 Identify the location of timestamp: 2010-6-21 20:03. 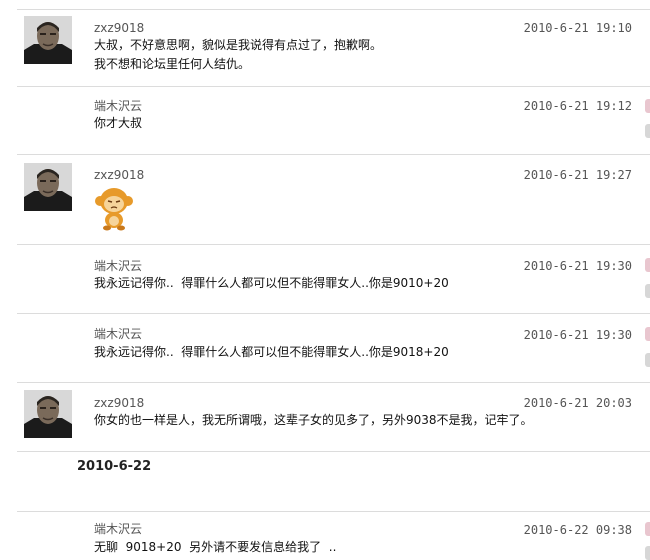
(577, 403).